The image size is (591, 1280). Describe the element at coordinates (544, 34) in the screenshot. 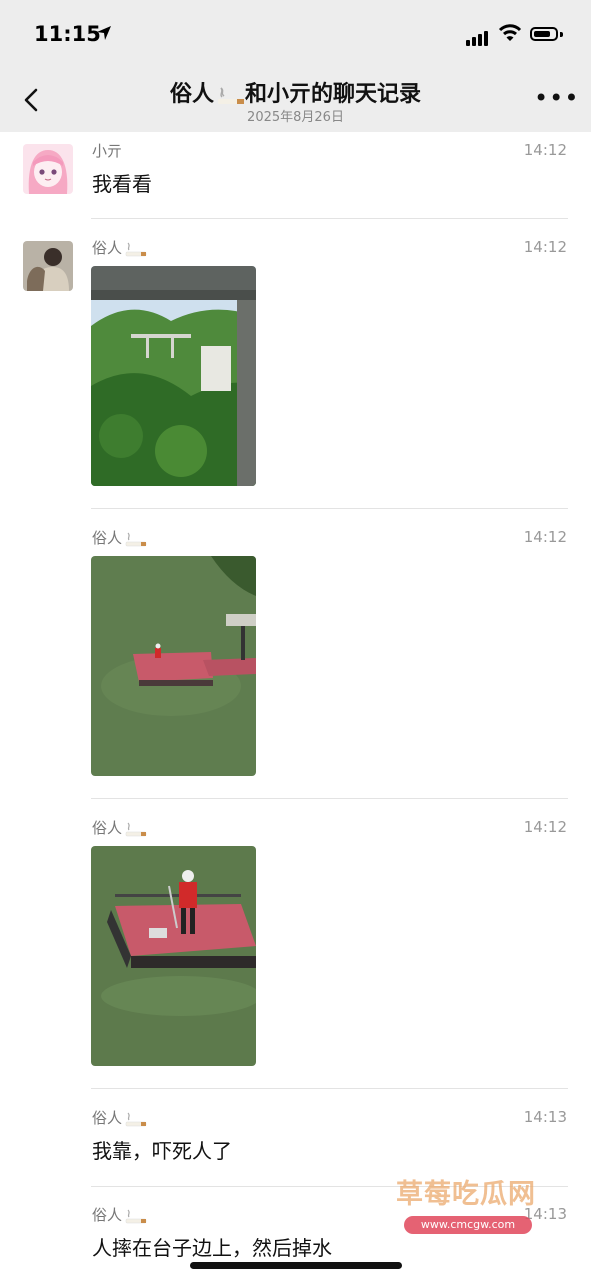

I see `battery-icon` at that location.